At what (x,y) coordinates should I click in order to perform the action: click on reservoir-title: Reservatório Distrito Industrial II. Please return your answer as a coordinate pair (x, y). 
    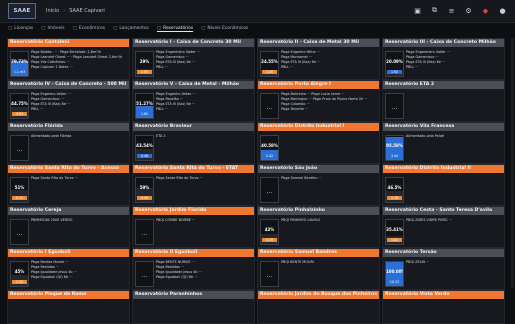
    Looking at the image, I should click on (443, 169).